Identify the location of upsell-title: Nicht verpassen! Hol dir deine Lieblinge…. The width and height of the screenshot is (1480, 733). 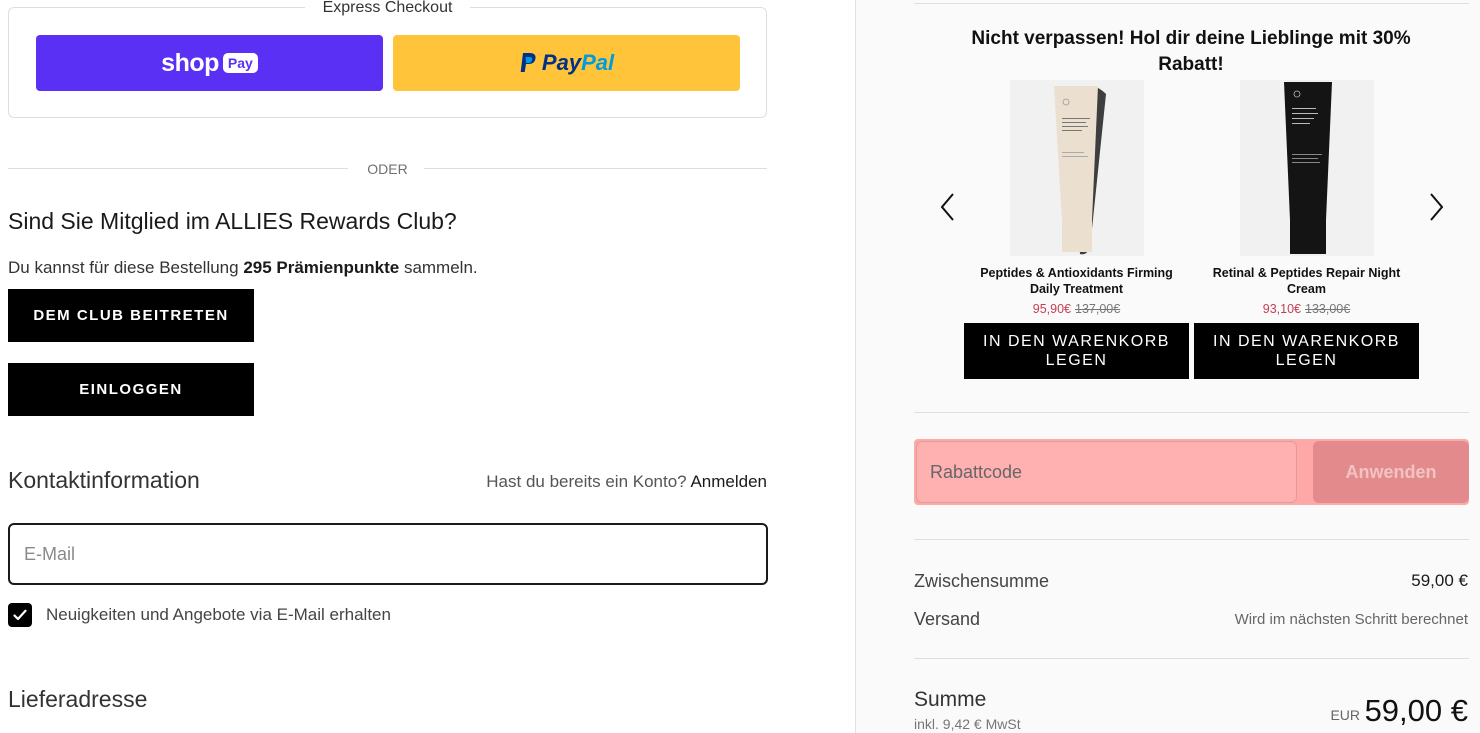
(1191, 51).